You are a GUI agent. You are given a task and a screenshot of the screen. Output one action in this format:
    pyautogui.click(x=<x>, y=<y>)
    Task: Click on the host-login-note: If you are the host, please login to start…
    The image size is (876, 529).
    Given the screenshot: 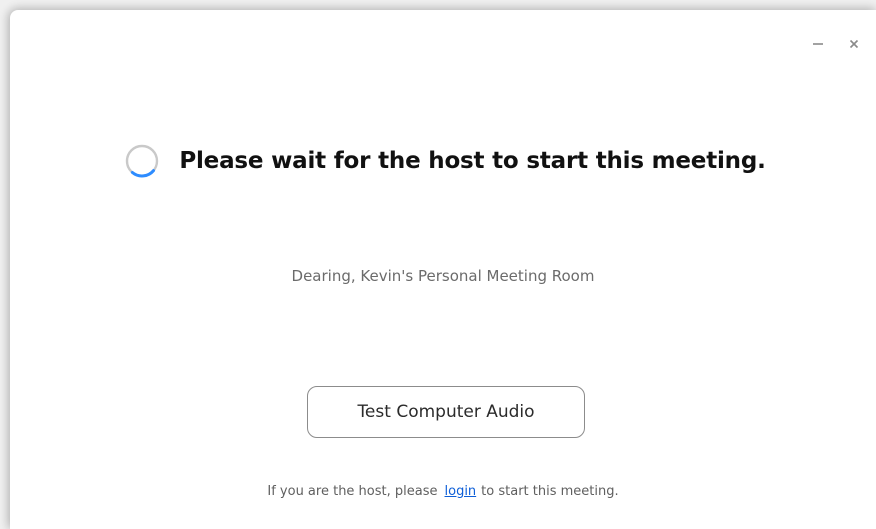 What is the action you would take?
    pyautogui.click(x=443, y=491)
    